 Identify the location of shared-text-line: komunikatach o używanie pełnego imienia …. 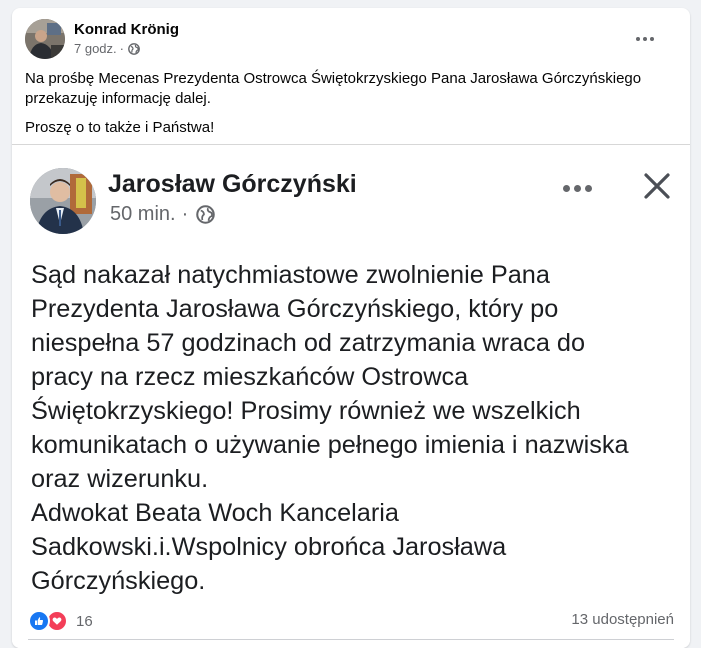
(330, 445).